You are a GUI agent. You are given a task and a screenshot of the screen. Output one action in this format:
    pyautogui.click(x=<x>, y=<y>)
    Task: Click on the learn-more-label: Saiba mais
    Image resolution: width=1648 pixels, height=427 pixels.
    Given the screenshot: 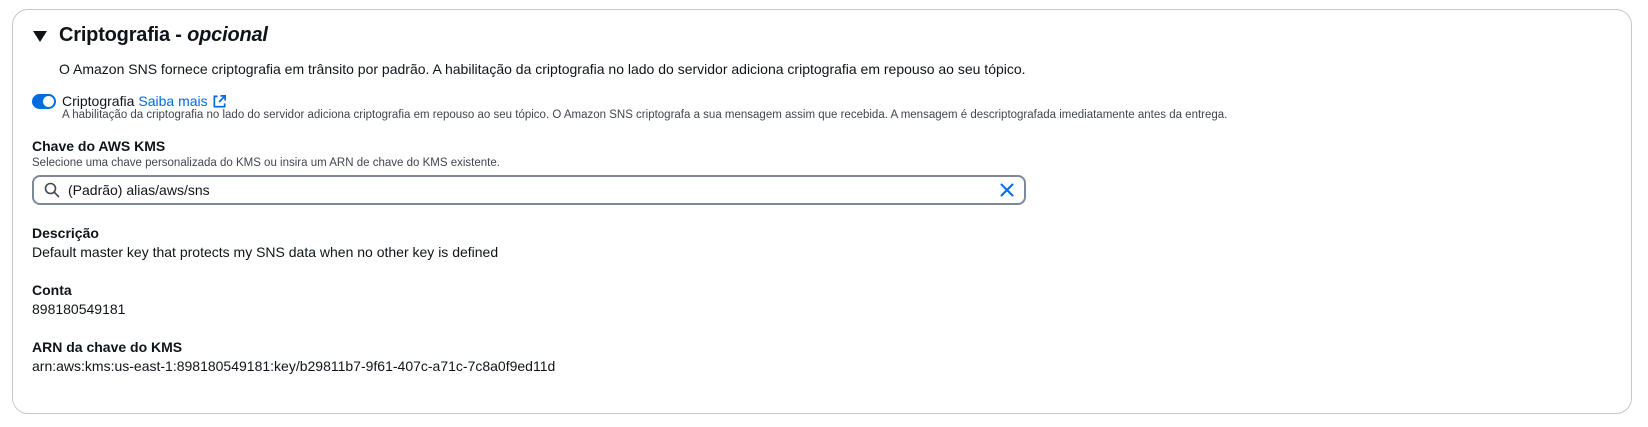 What is the action you would take?
    pyautogui.click(x=172, y=101)
    